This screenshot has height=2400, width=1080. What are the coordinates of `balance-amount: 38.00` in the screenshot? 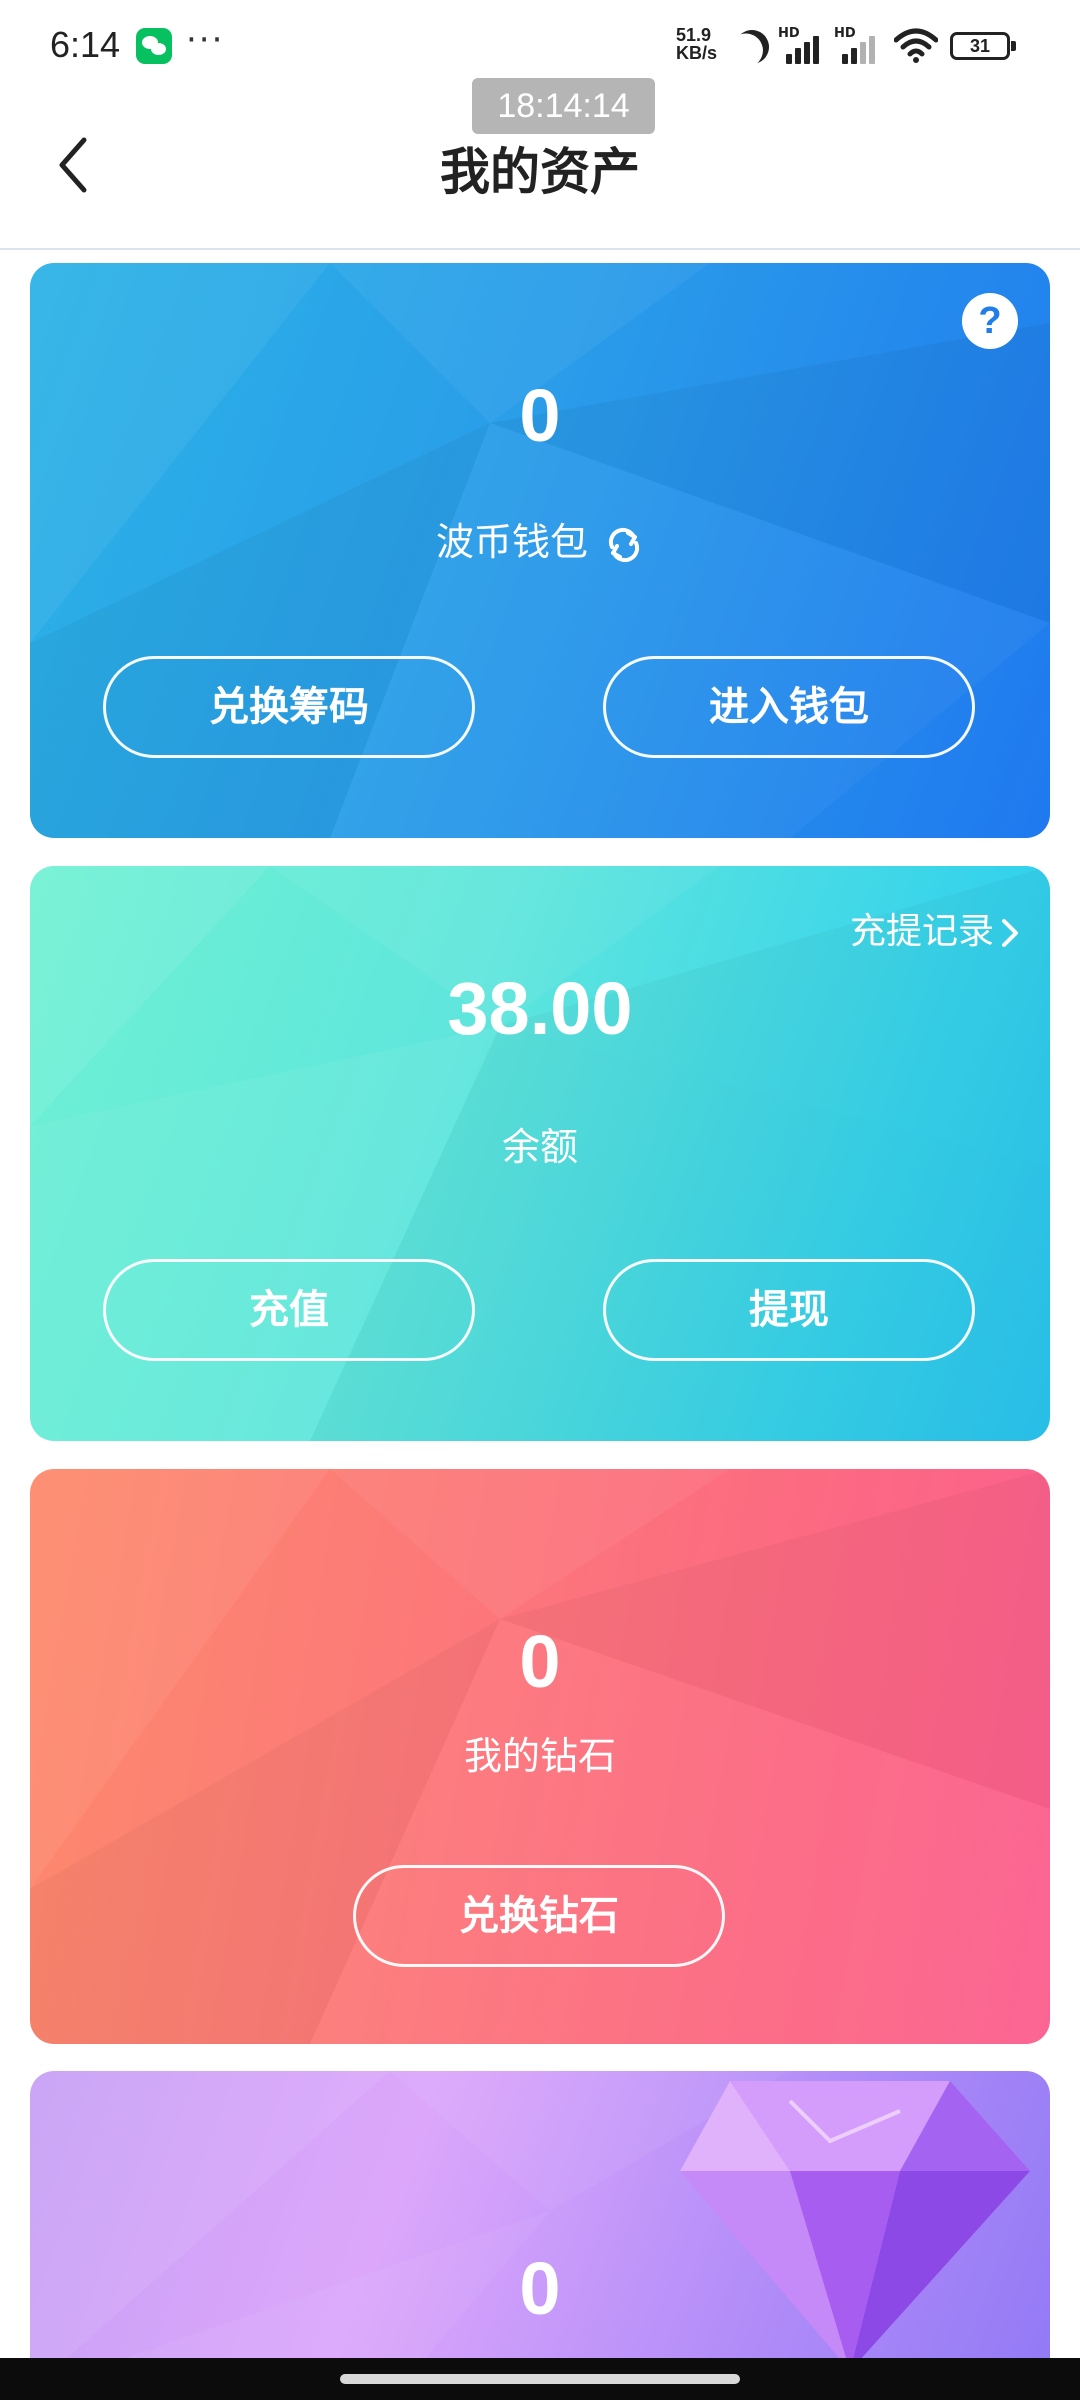 It's located at (540, 1008).